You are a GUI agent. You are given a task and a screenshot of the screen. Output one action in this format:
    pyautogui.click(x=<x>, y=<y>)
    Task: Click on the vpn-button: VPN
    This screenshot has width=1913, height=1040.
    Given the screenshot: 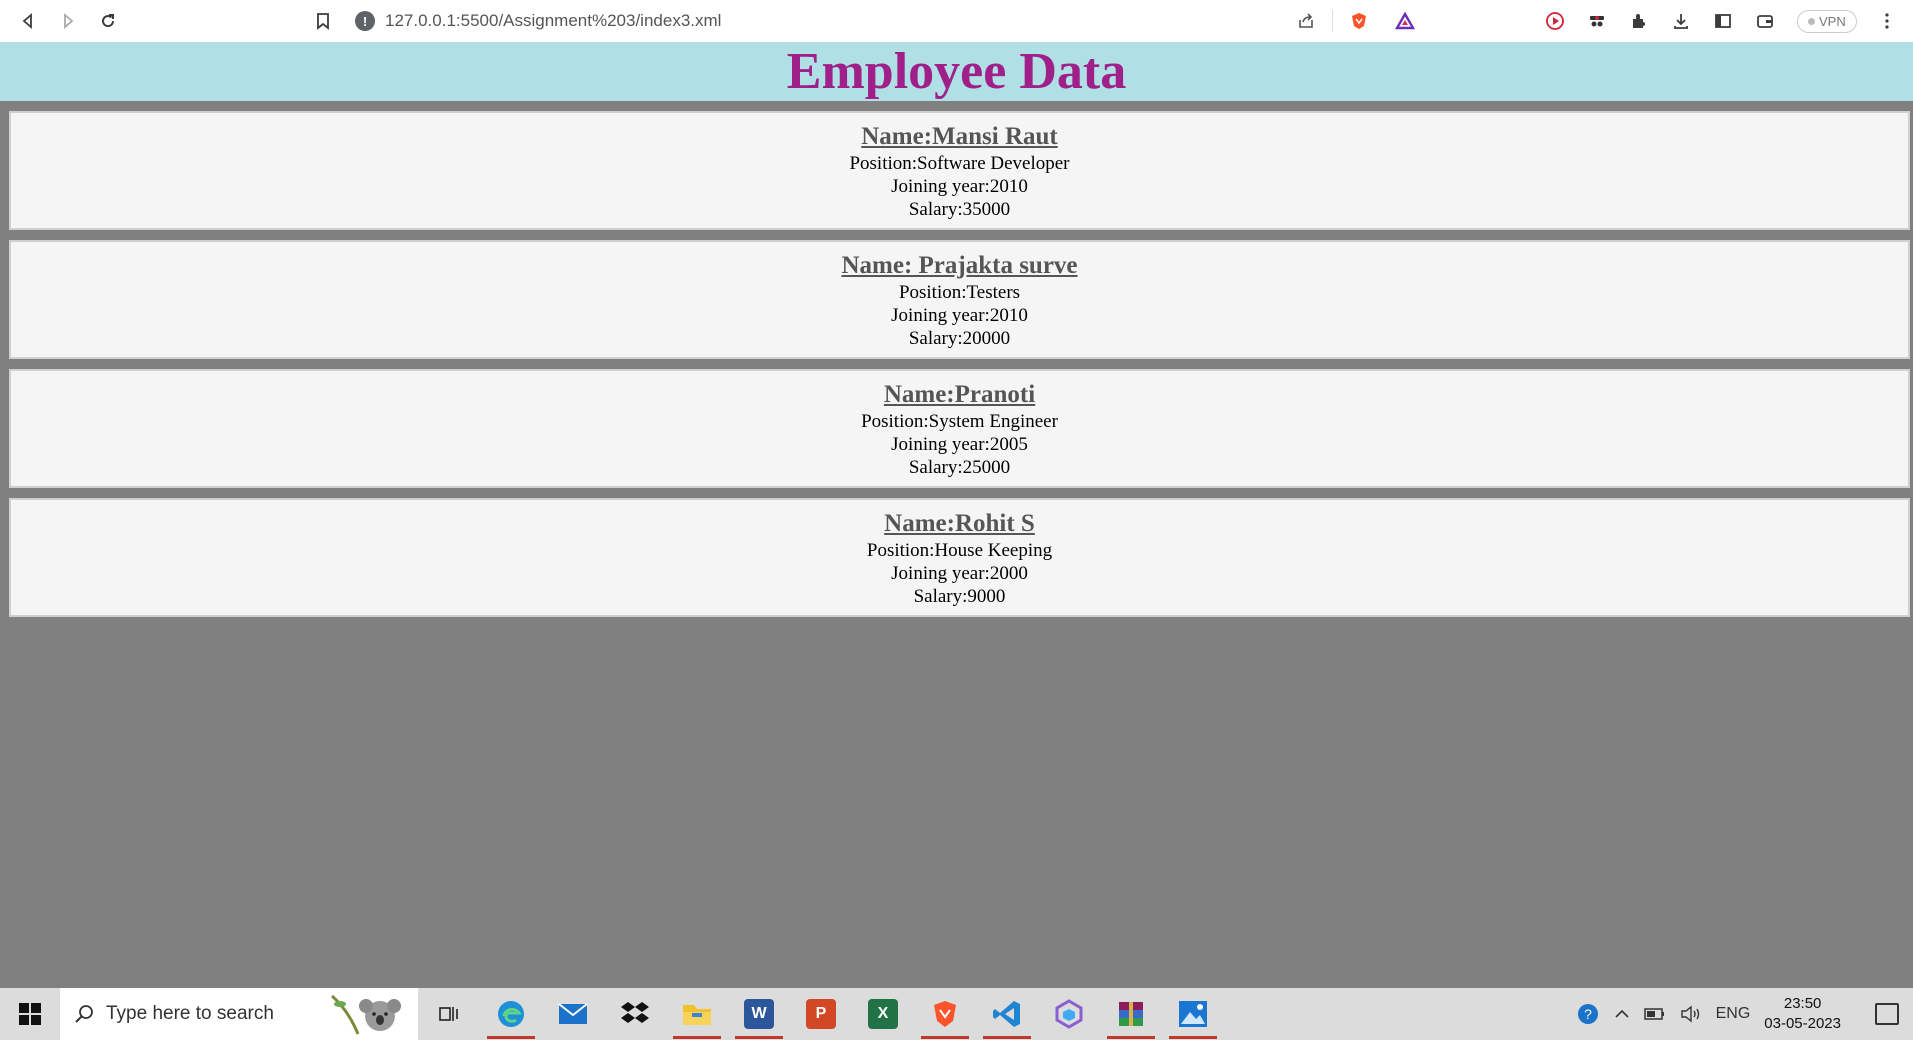 What is the action you would take?
    pyautogui.click(x=1827, y=21)
    